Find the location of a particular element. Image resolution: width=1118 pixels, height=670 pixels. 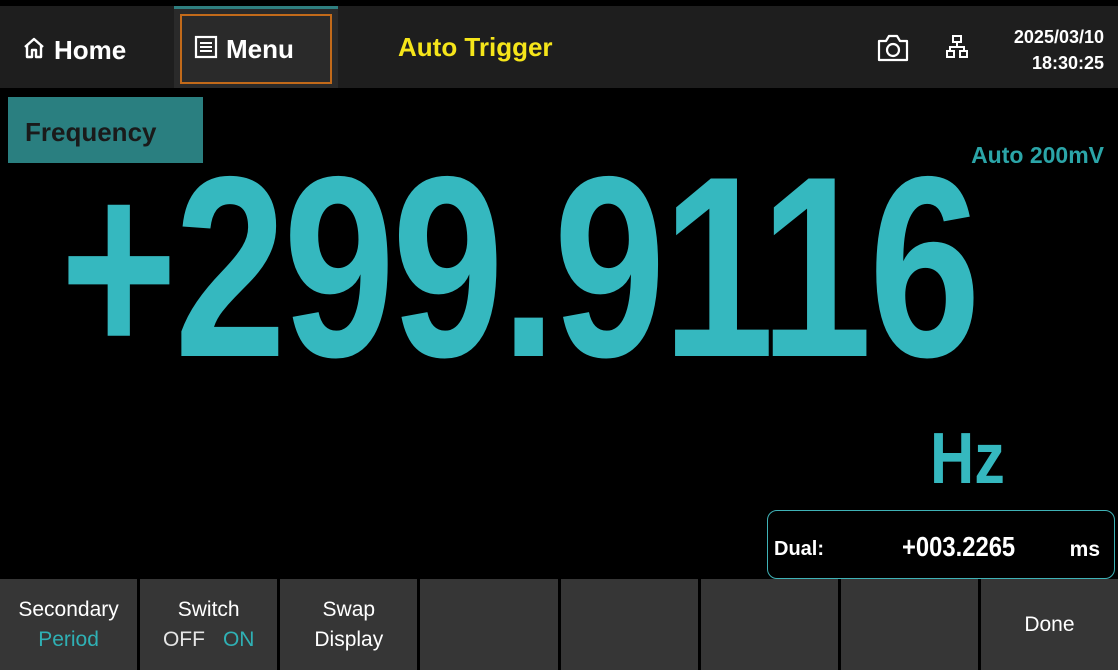

dual-readout: Dual: +003.2265 ms is located at coordinates (941, 544).